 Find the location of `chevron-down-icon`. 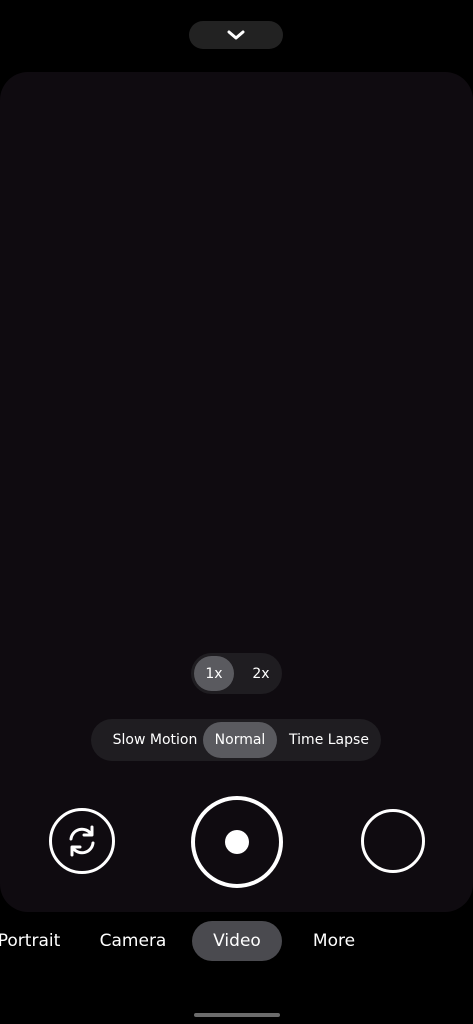

chevron-down-icon is located at coordinates (236, 35).